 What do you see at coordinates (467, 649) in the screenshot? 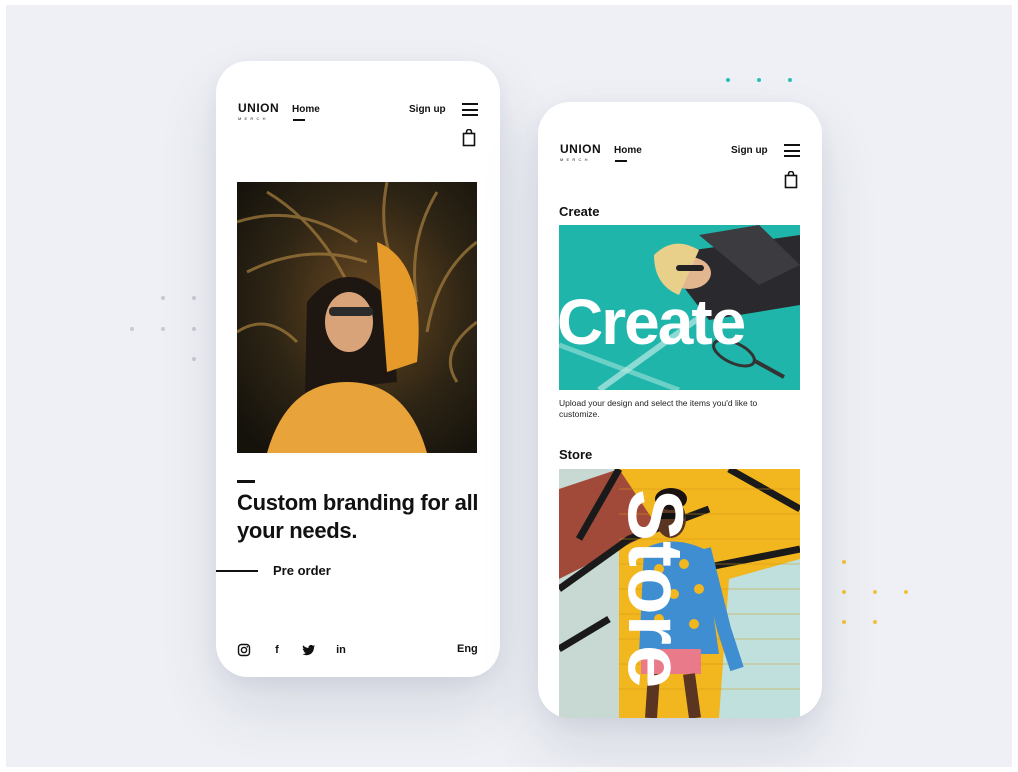
I see `language-selector: Eng` at bounding box center [467, 649].